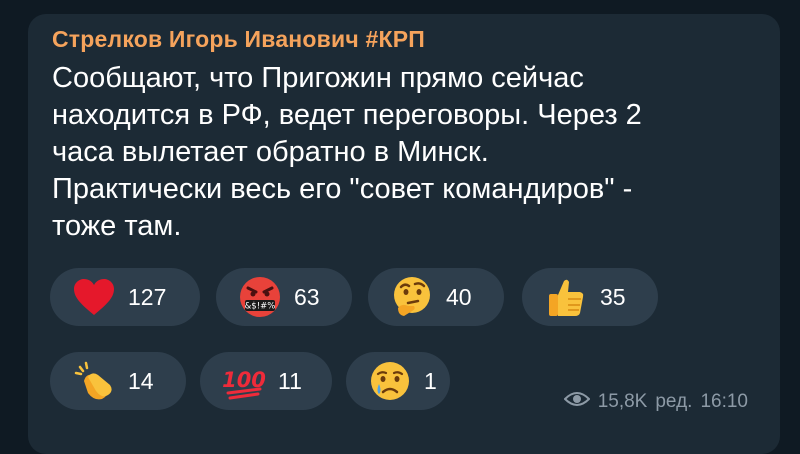  What do you see at coordinates (622, 401) in the screenshot?
I see `view-count: 15,8K` at bounding box center [622, 401].